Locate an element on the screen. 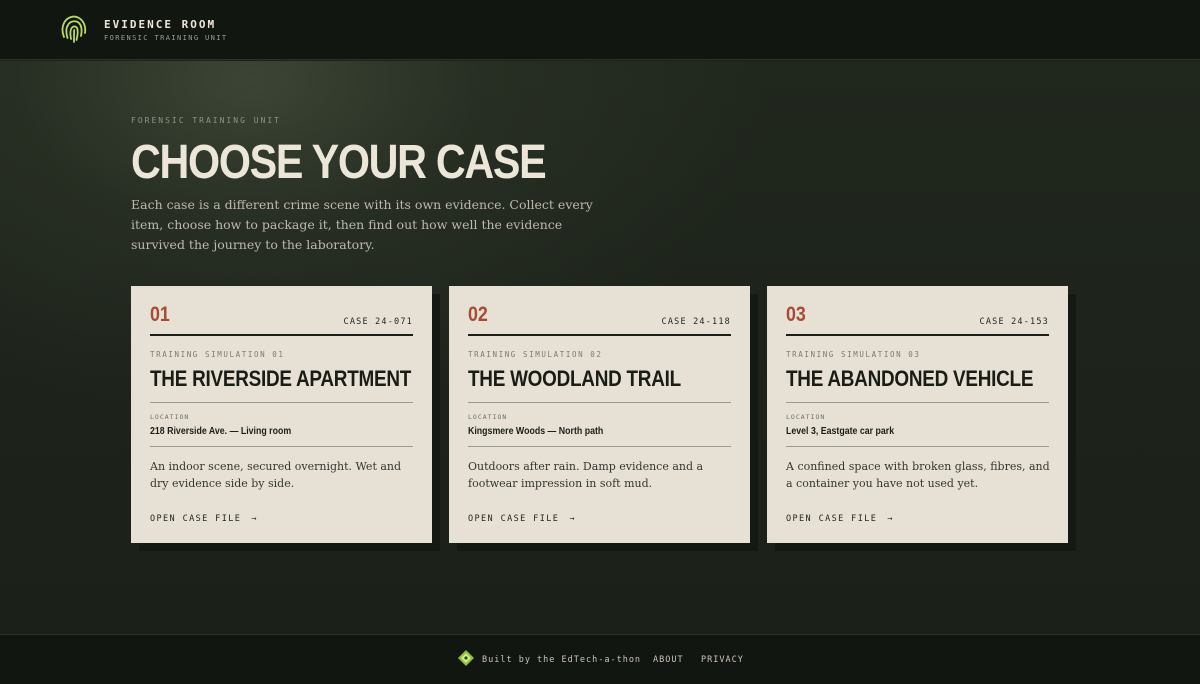  footer-about-link: ABOUT is located at coordinates (668, 660).